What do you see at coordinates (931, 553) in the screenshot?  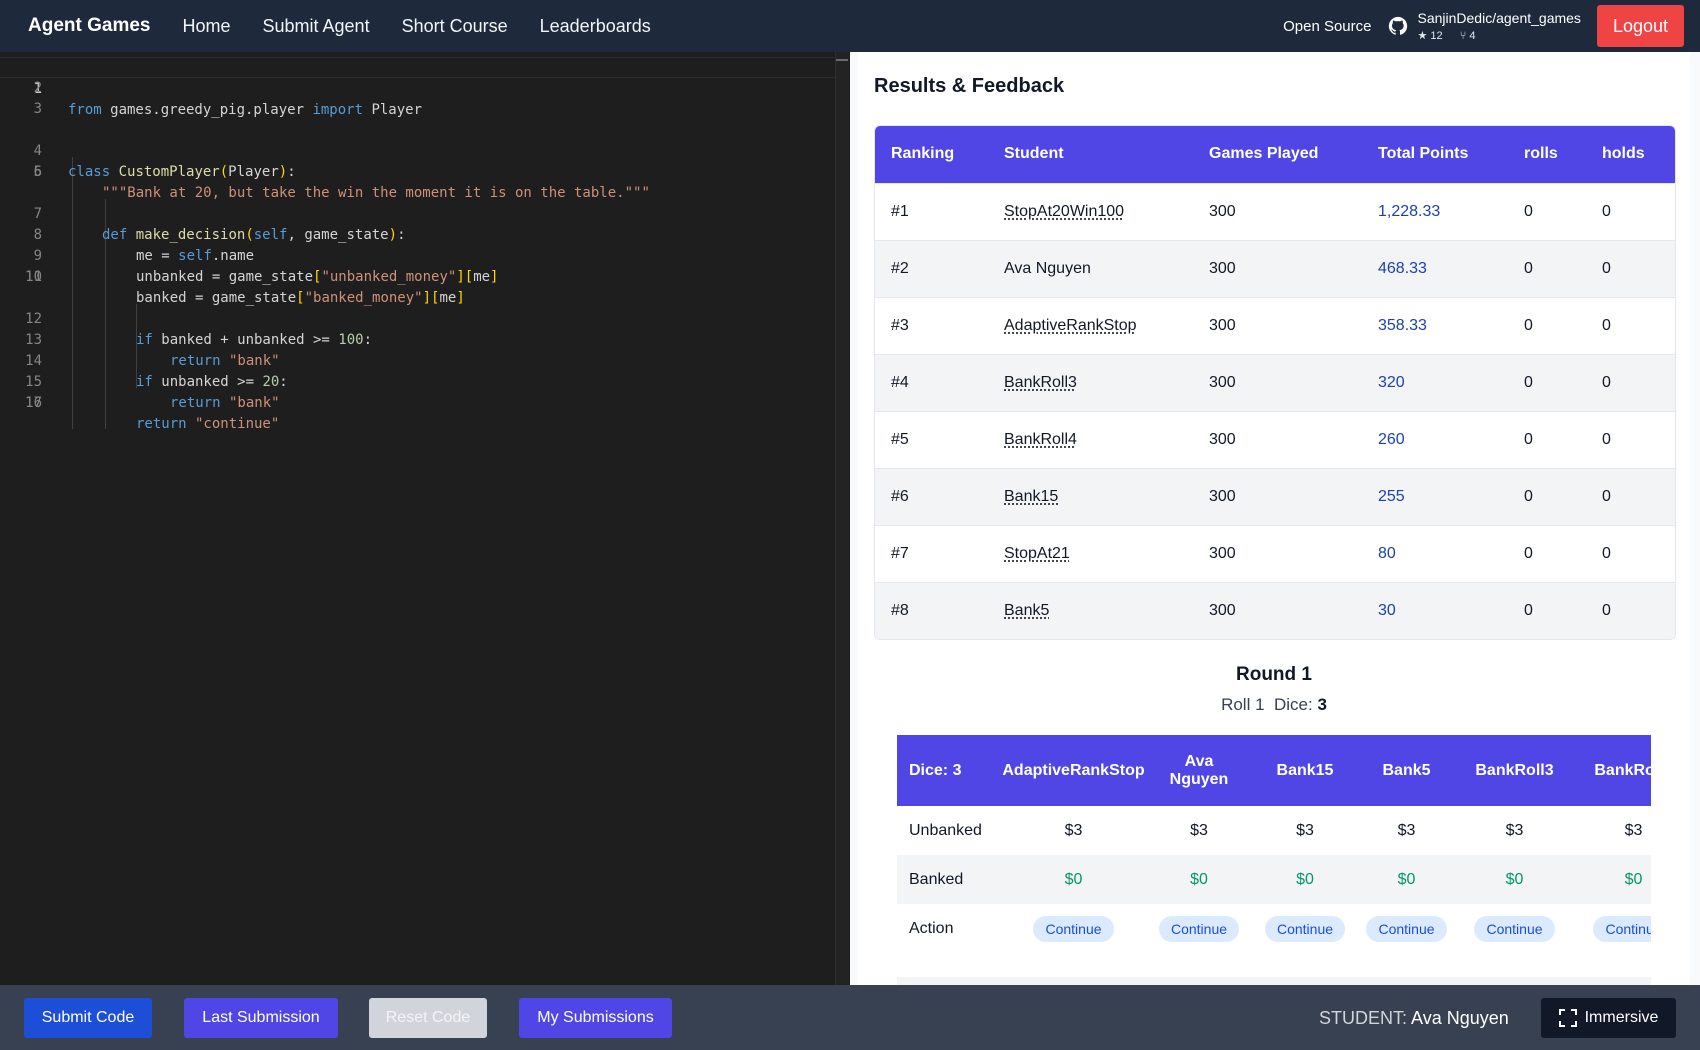 I see `rank-cell: #7` at bounding box center [931, 553].